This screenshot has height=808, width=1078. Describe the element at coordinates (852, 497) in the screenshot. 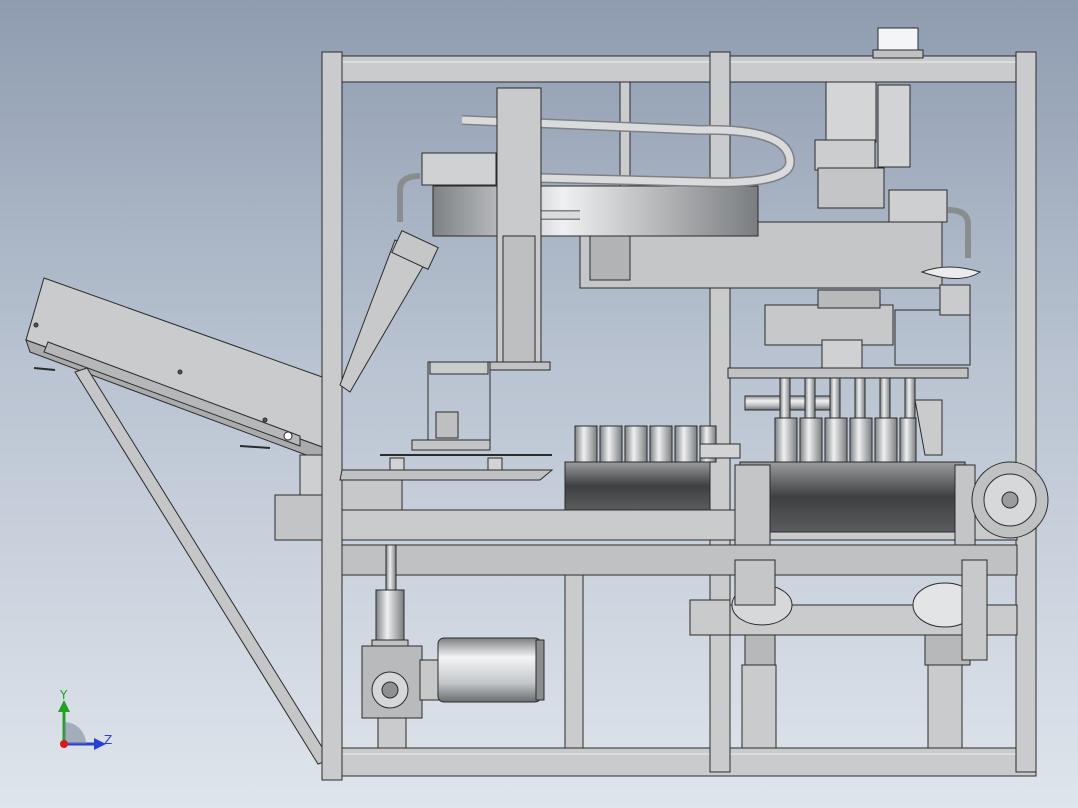

I see `belt-conveyor-right` at that location.